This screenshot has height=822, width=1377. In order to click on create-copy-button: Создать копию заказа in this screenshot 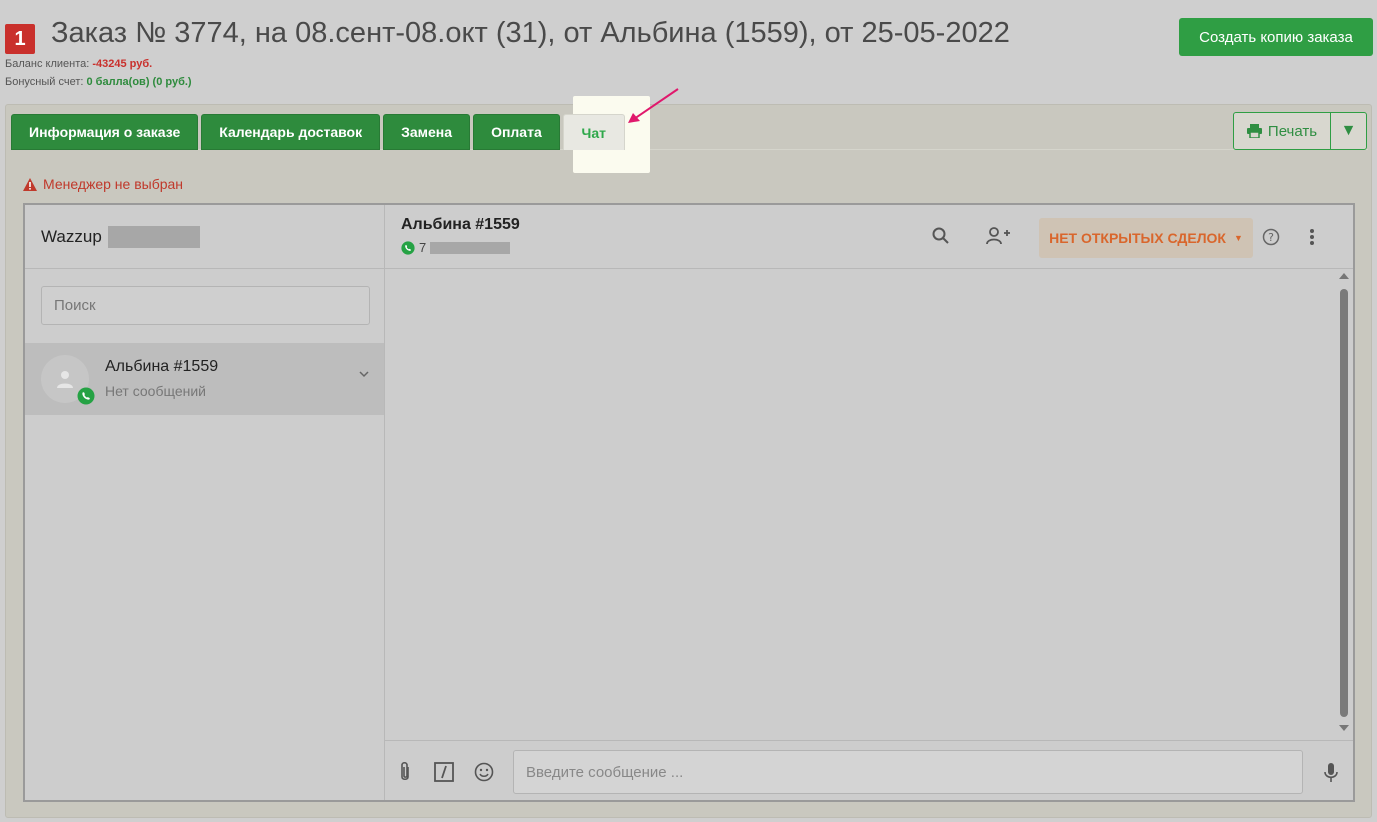, I will do `click(1276, 37)`.